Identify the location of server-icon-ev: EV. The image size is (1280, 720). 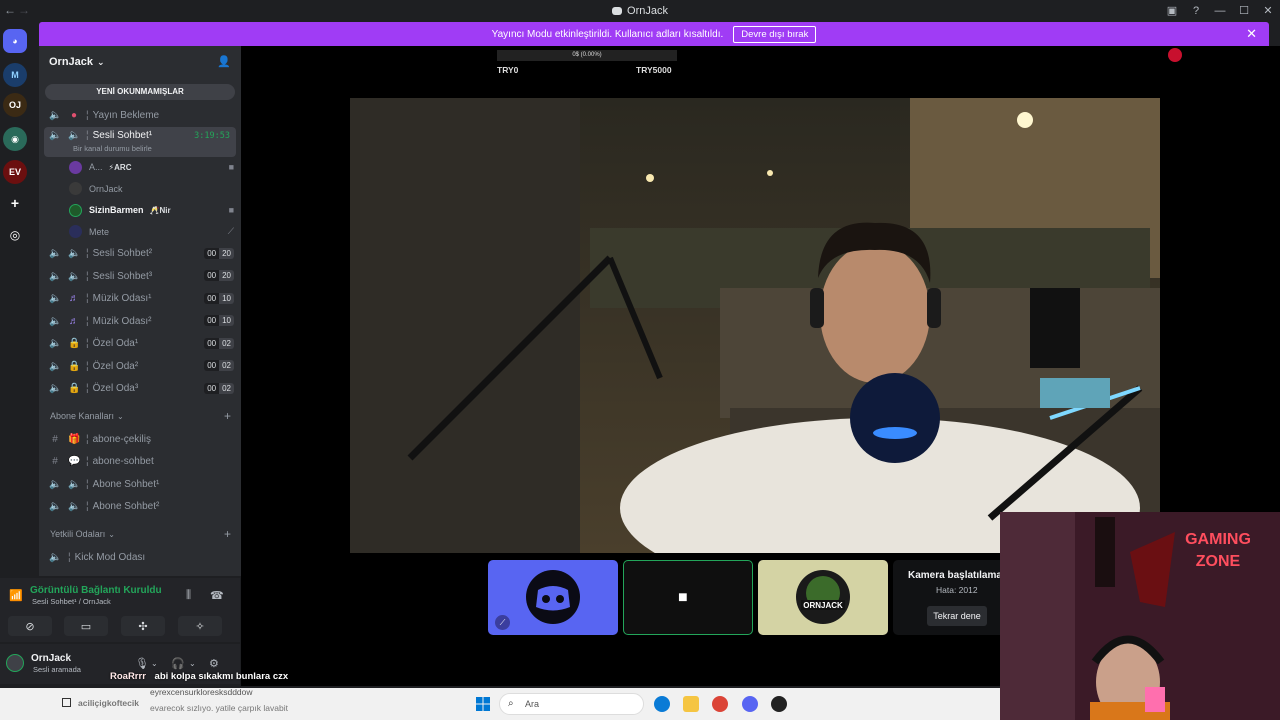
(15, 172).